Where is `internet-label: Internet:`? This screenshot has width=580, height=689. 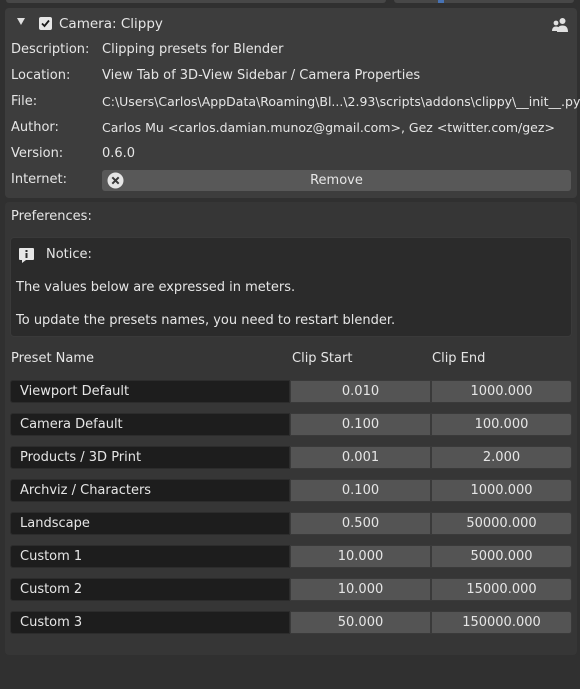
internet-label: Internet: is located at coordinates (39, 179).